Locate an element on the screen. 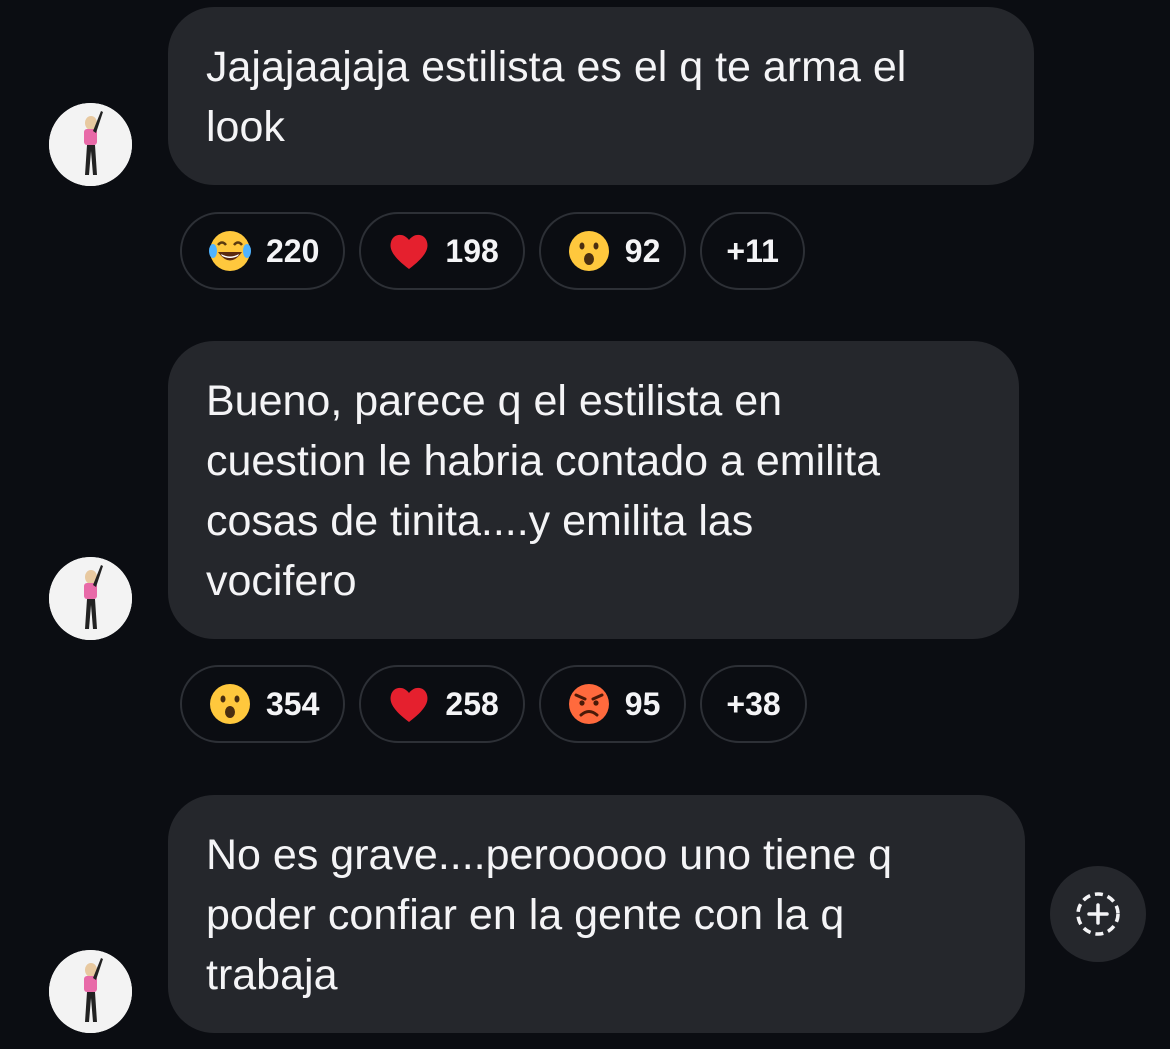 This screenshot has width=1170, height=1049. more-reactions-count: +38 is located at coordinates (753, 703).